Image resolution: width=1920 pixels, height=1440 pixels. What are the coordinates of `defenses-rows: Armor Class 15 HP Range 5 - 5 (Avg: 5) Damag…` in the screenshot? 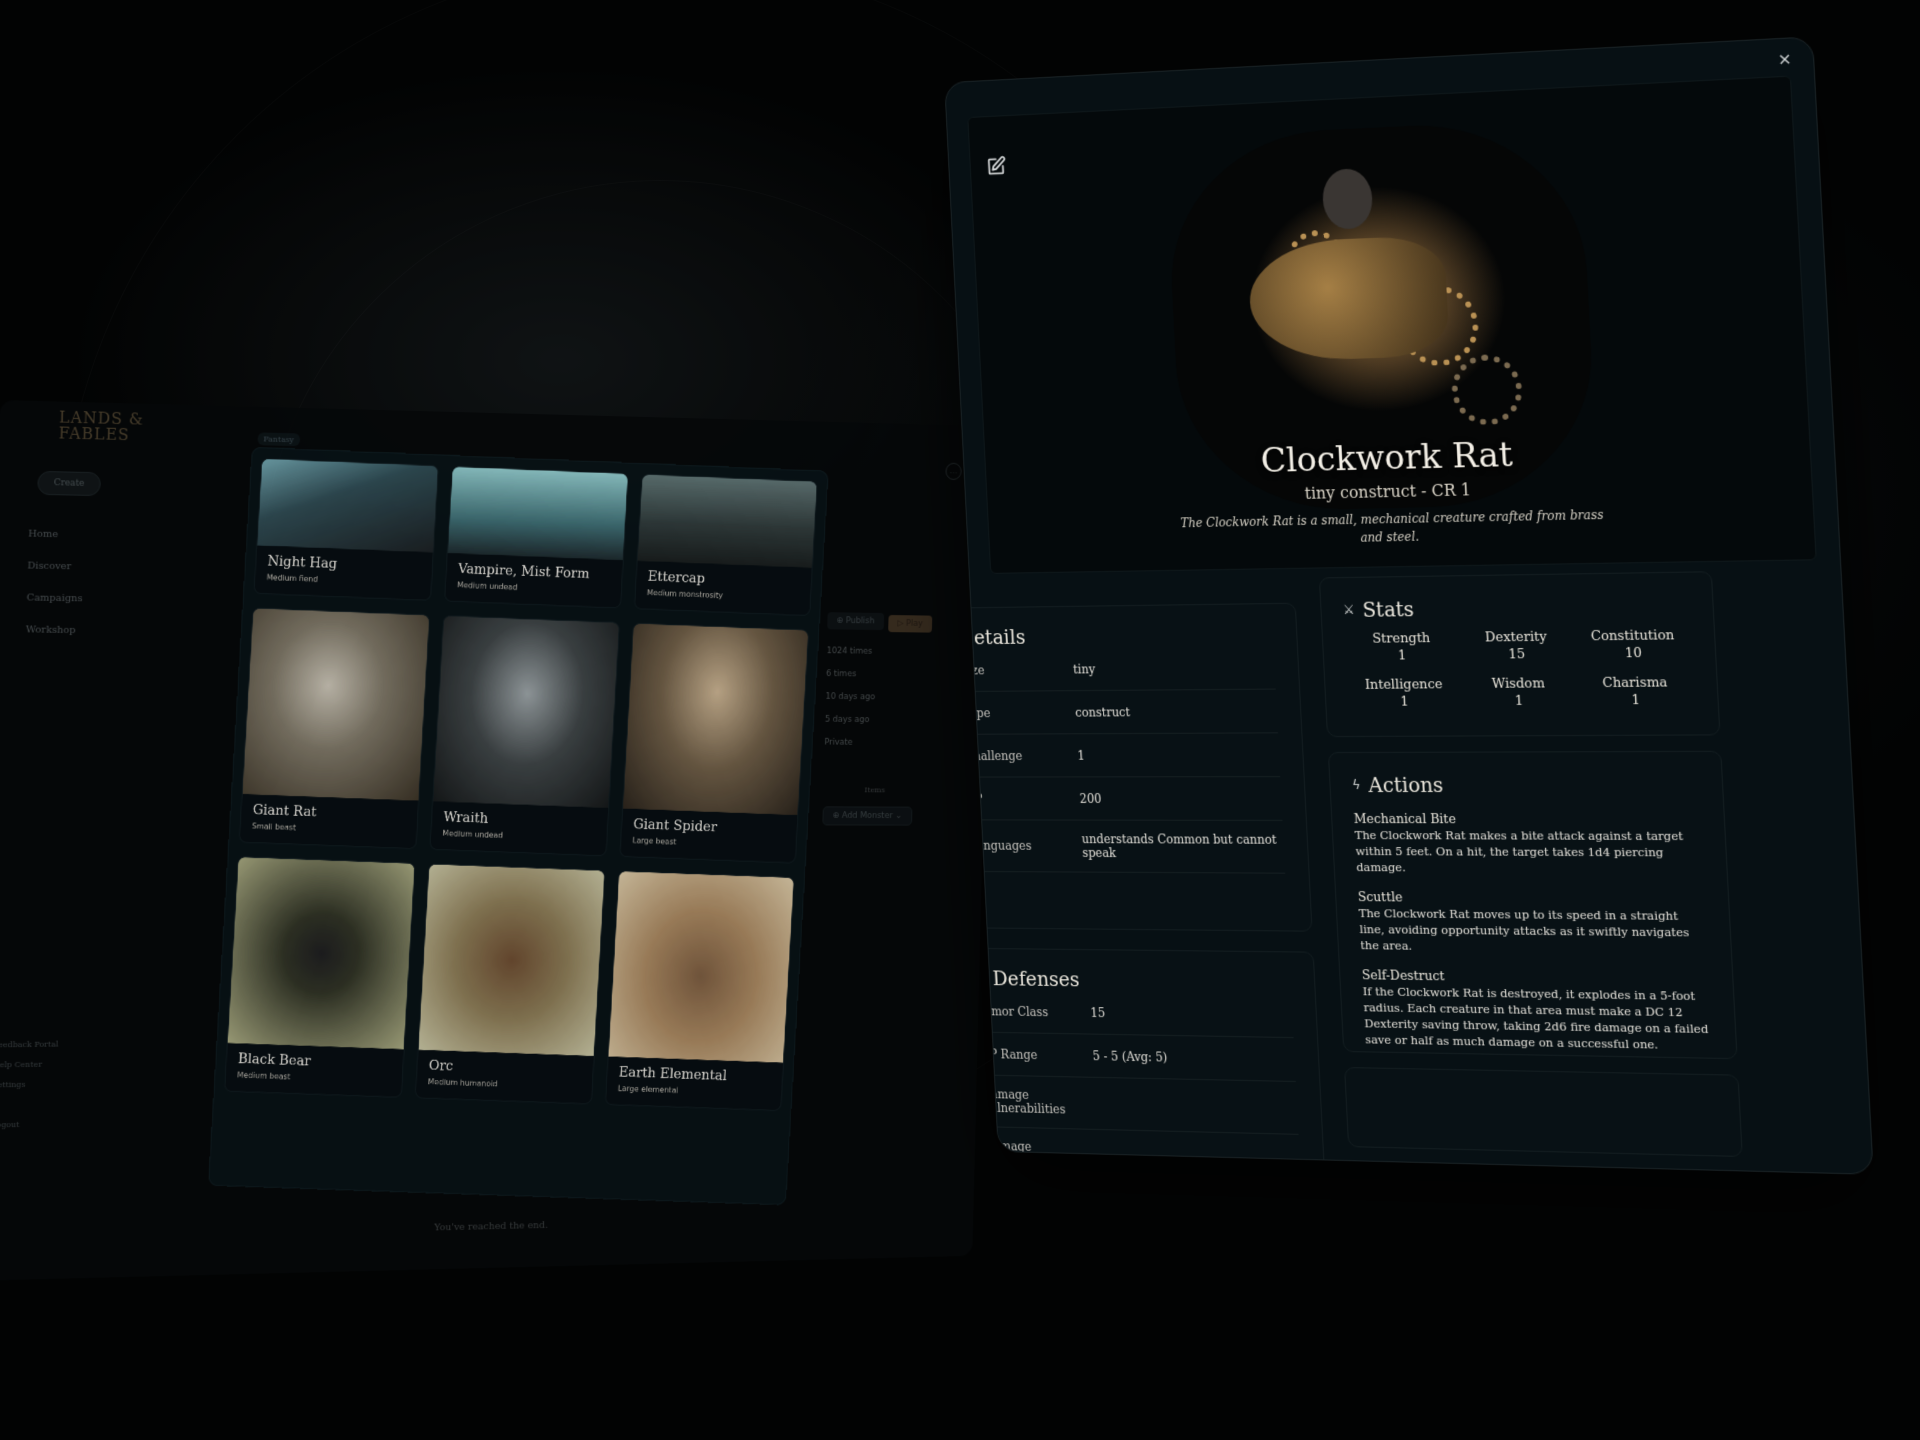 It's located at (1139, 1082).